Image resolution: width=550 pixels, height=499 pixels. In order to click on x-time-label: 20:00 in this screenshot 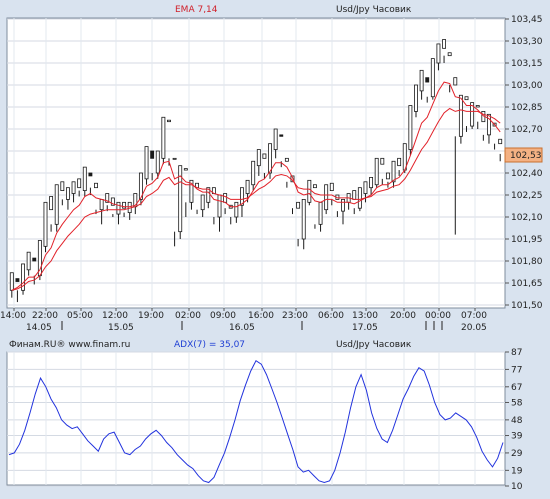, I will do `click(403, 316)`.